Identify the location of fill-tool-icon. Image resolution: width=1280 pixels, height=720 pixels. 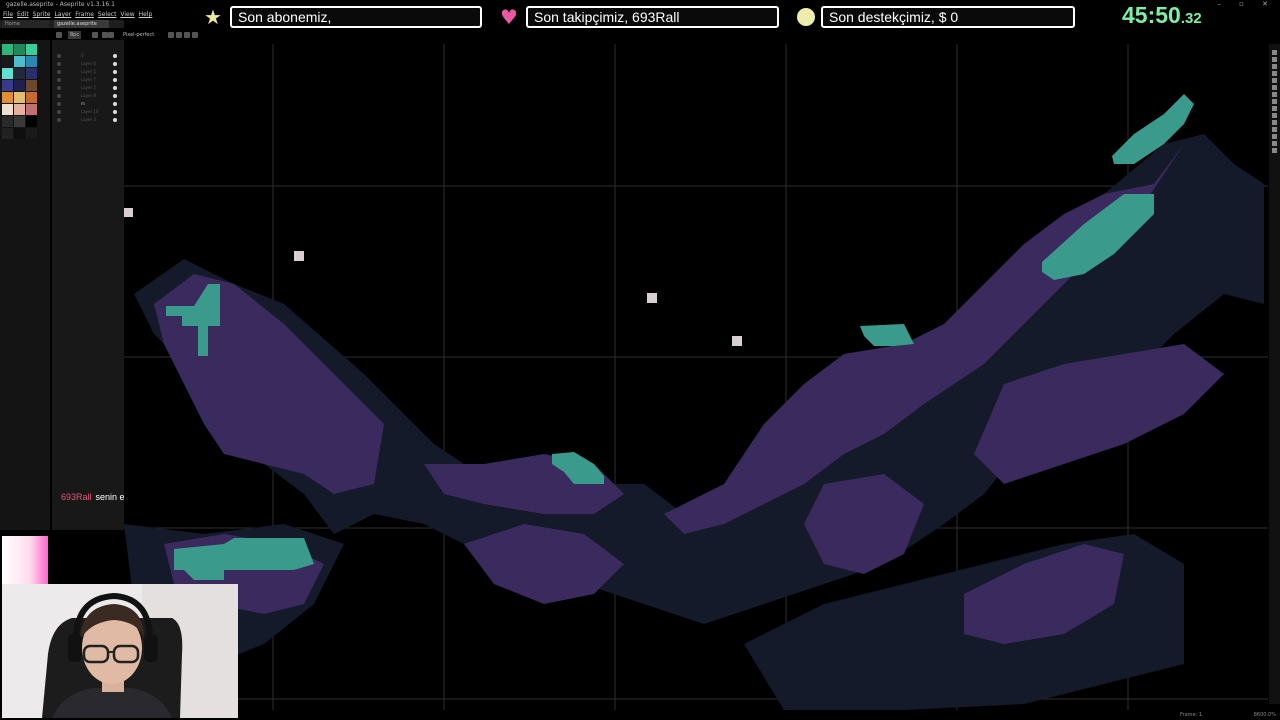
(1274, 108).